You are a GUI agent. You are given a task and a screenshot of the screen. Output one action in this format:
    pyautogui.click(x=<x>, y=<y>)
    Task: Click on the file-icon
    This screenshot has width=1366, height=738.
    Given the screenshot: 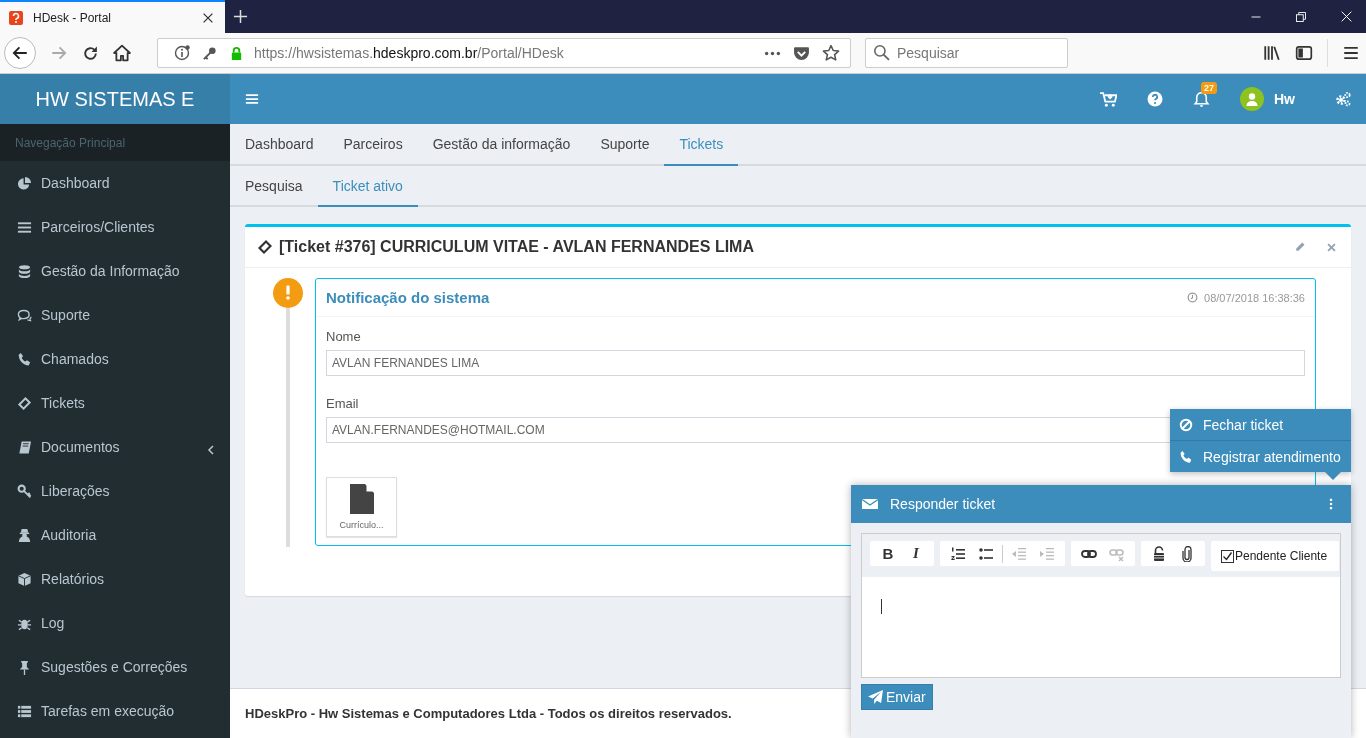 What is the action you would take?
    pyautogui.click(x=361, y=499)
    